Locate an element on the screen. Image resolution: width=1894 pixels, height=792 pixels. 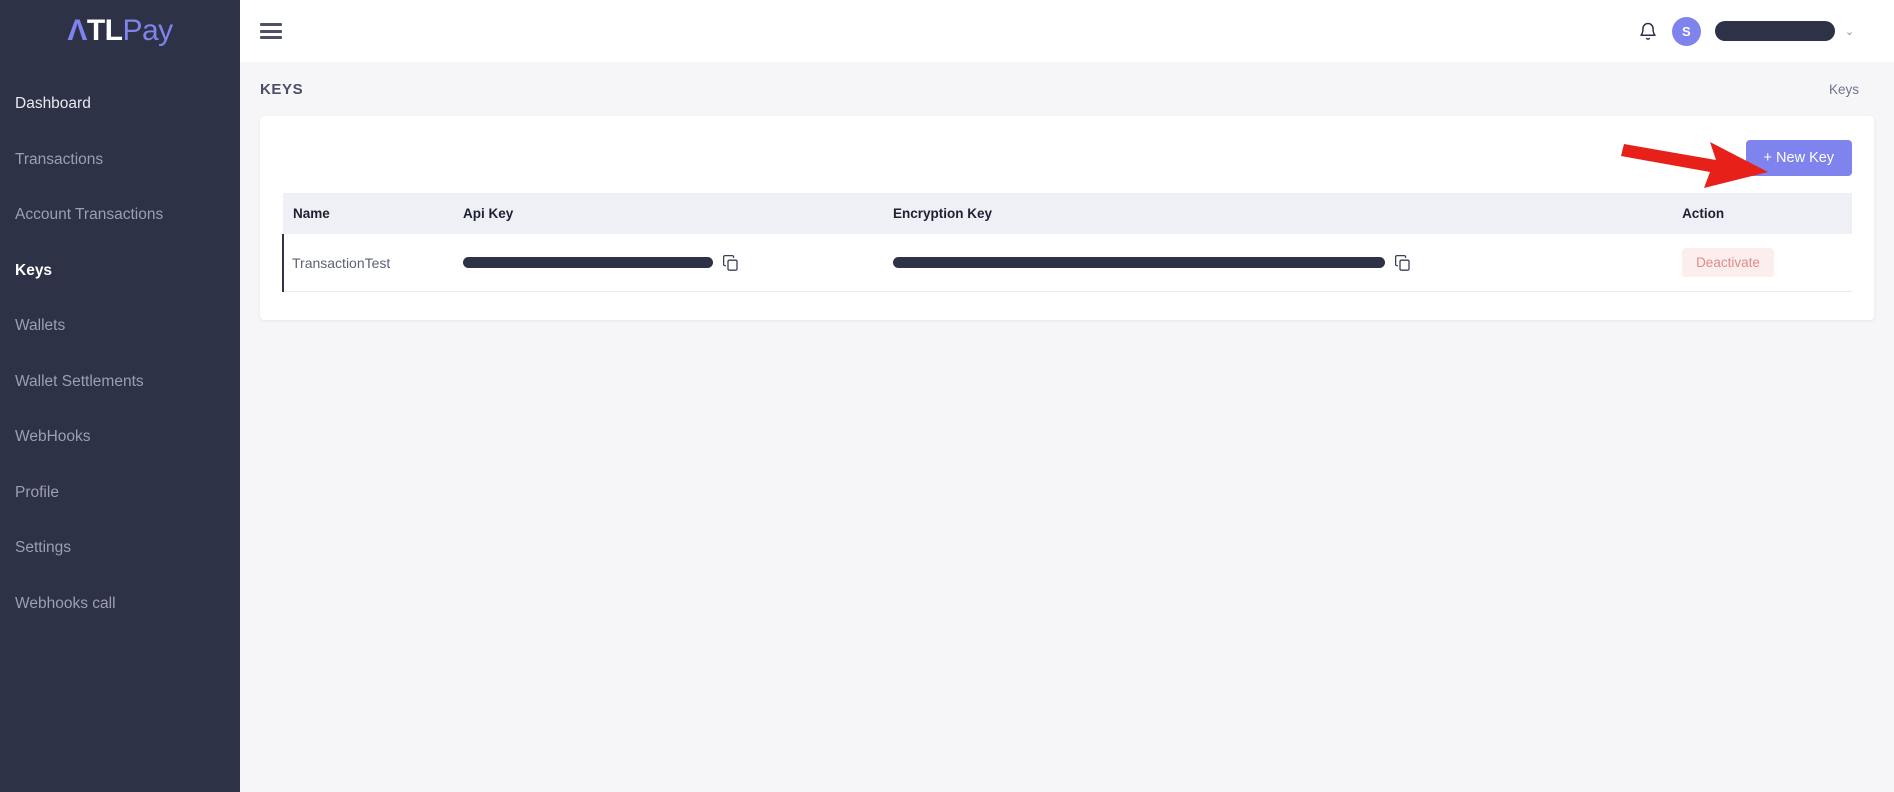
username-redacted is located at coordinates (1774, 31).